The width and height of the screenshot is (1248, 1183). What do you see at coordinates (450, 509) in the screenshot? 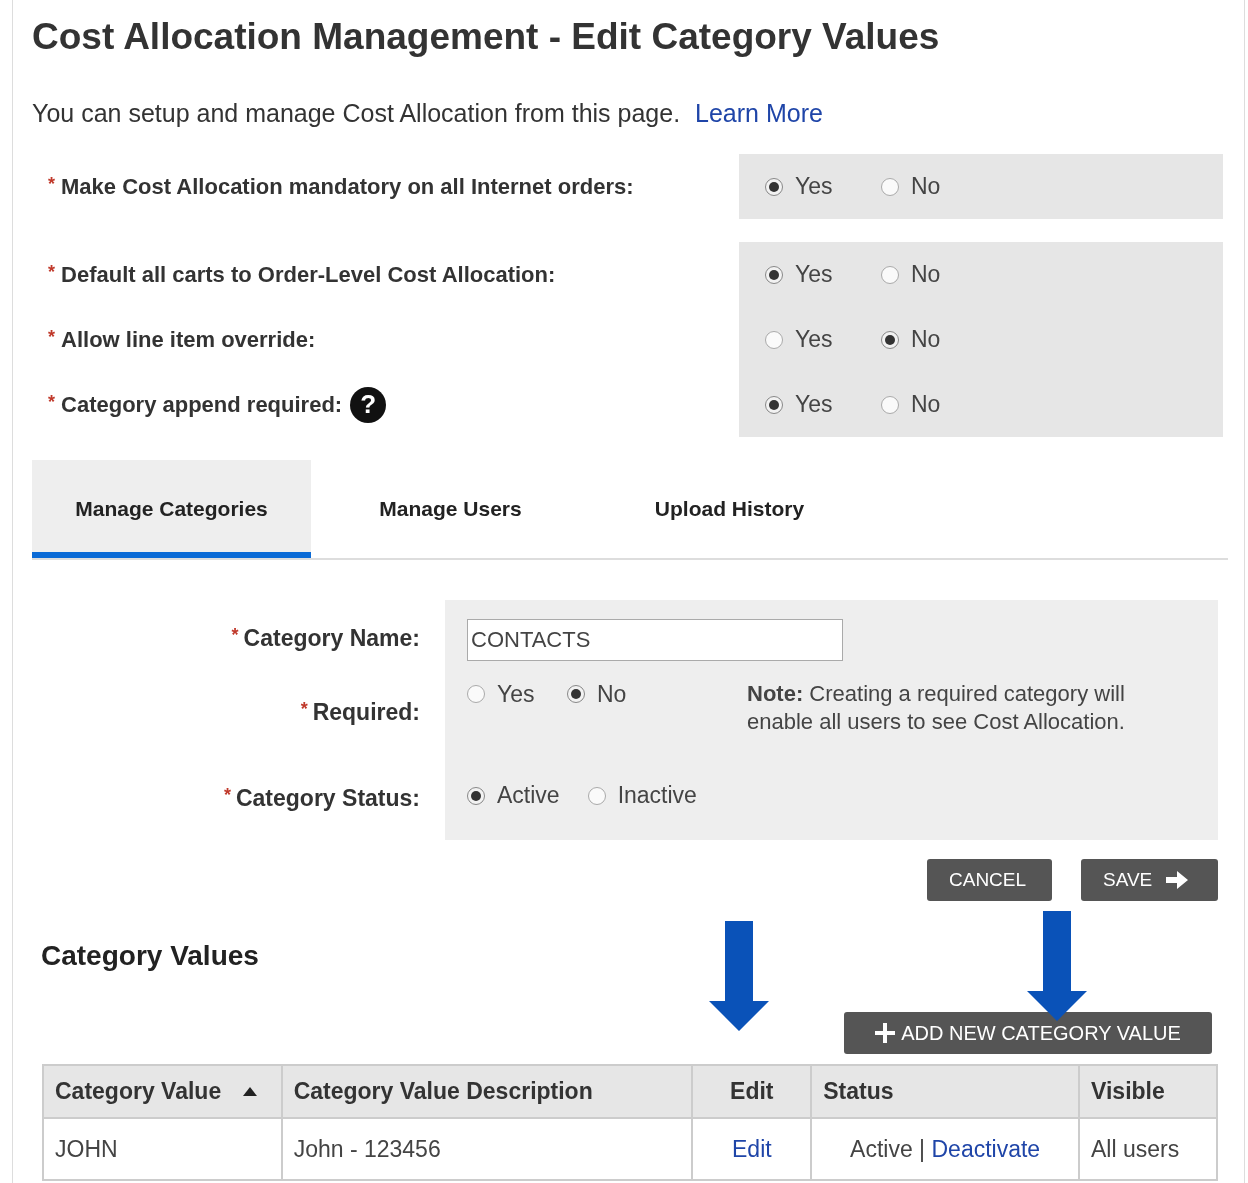
I see `tab: Manage Users` at bounding box center [450, 509].